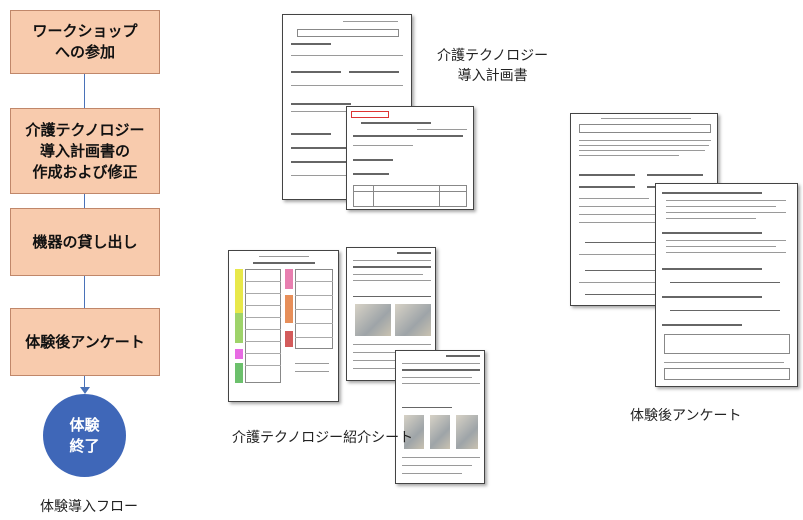  I want to click on plan-caption-line1: 介護テクノロジー, so click(493, 56).